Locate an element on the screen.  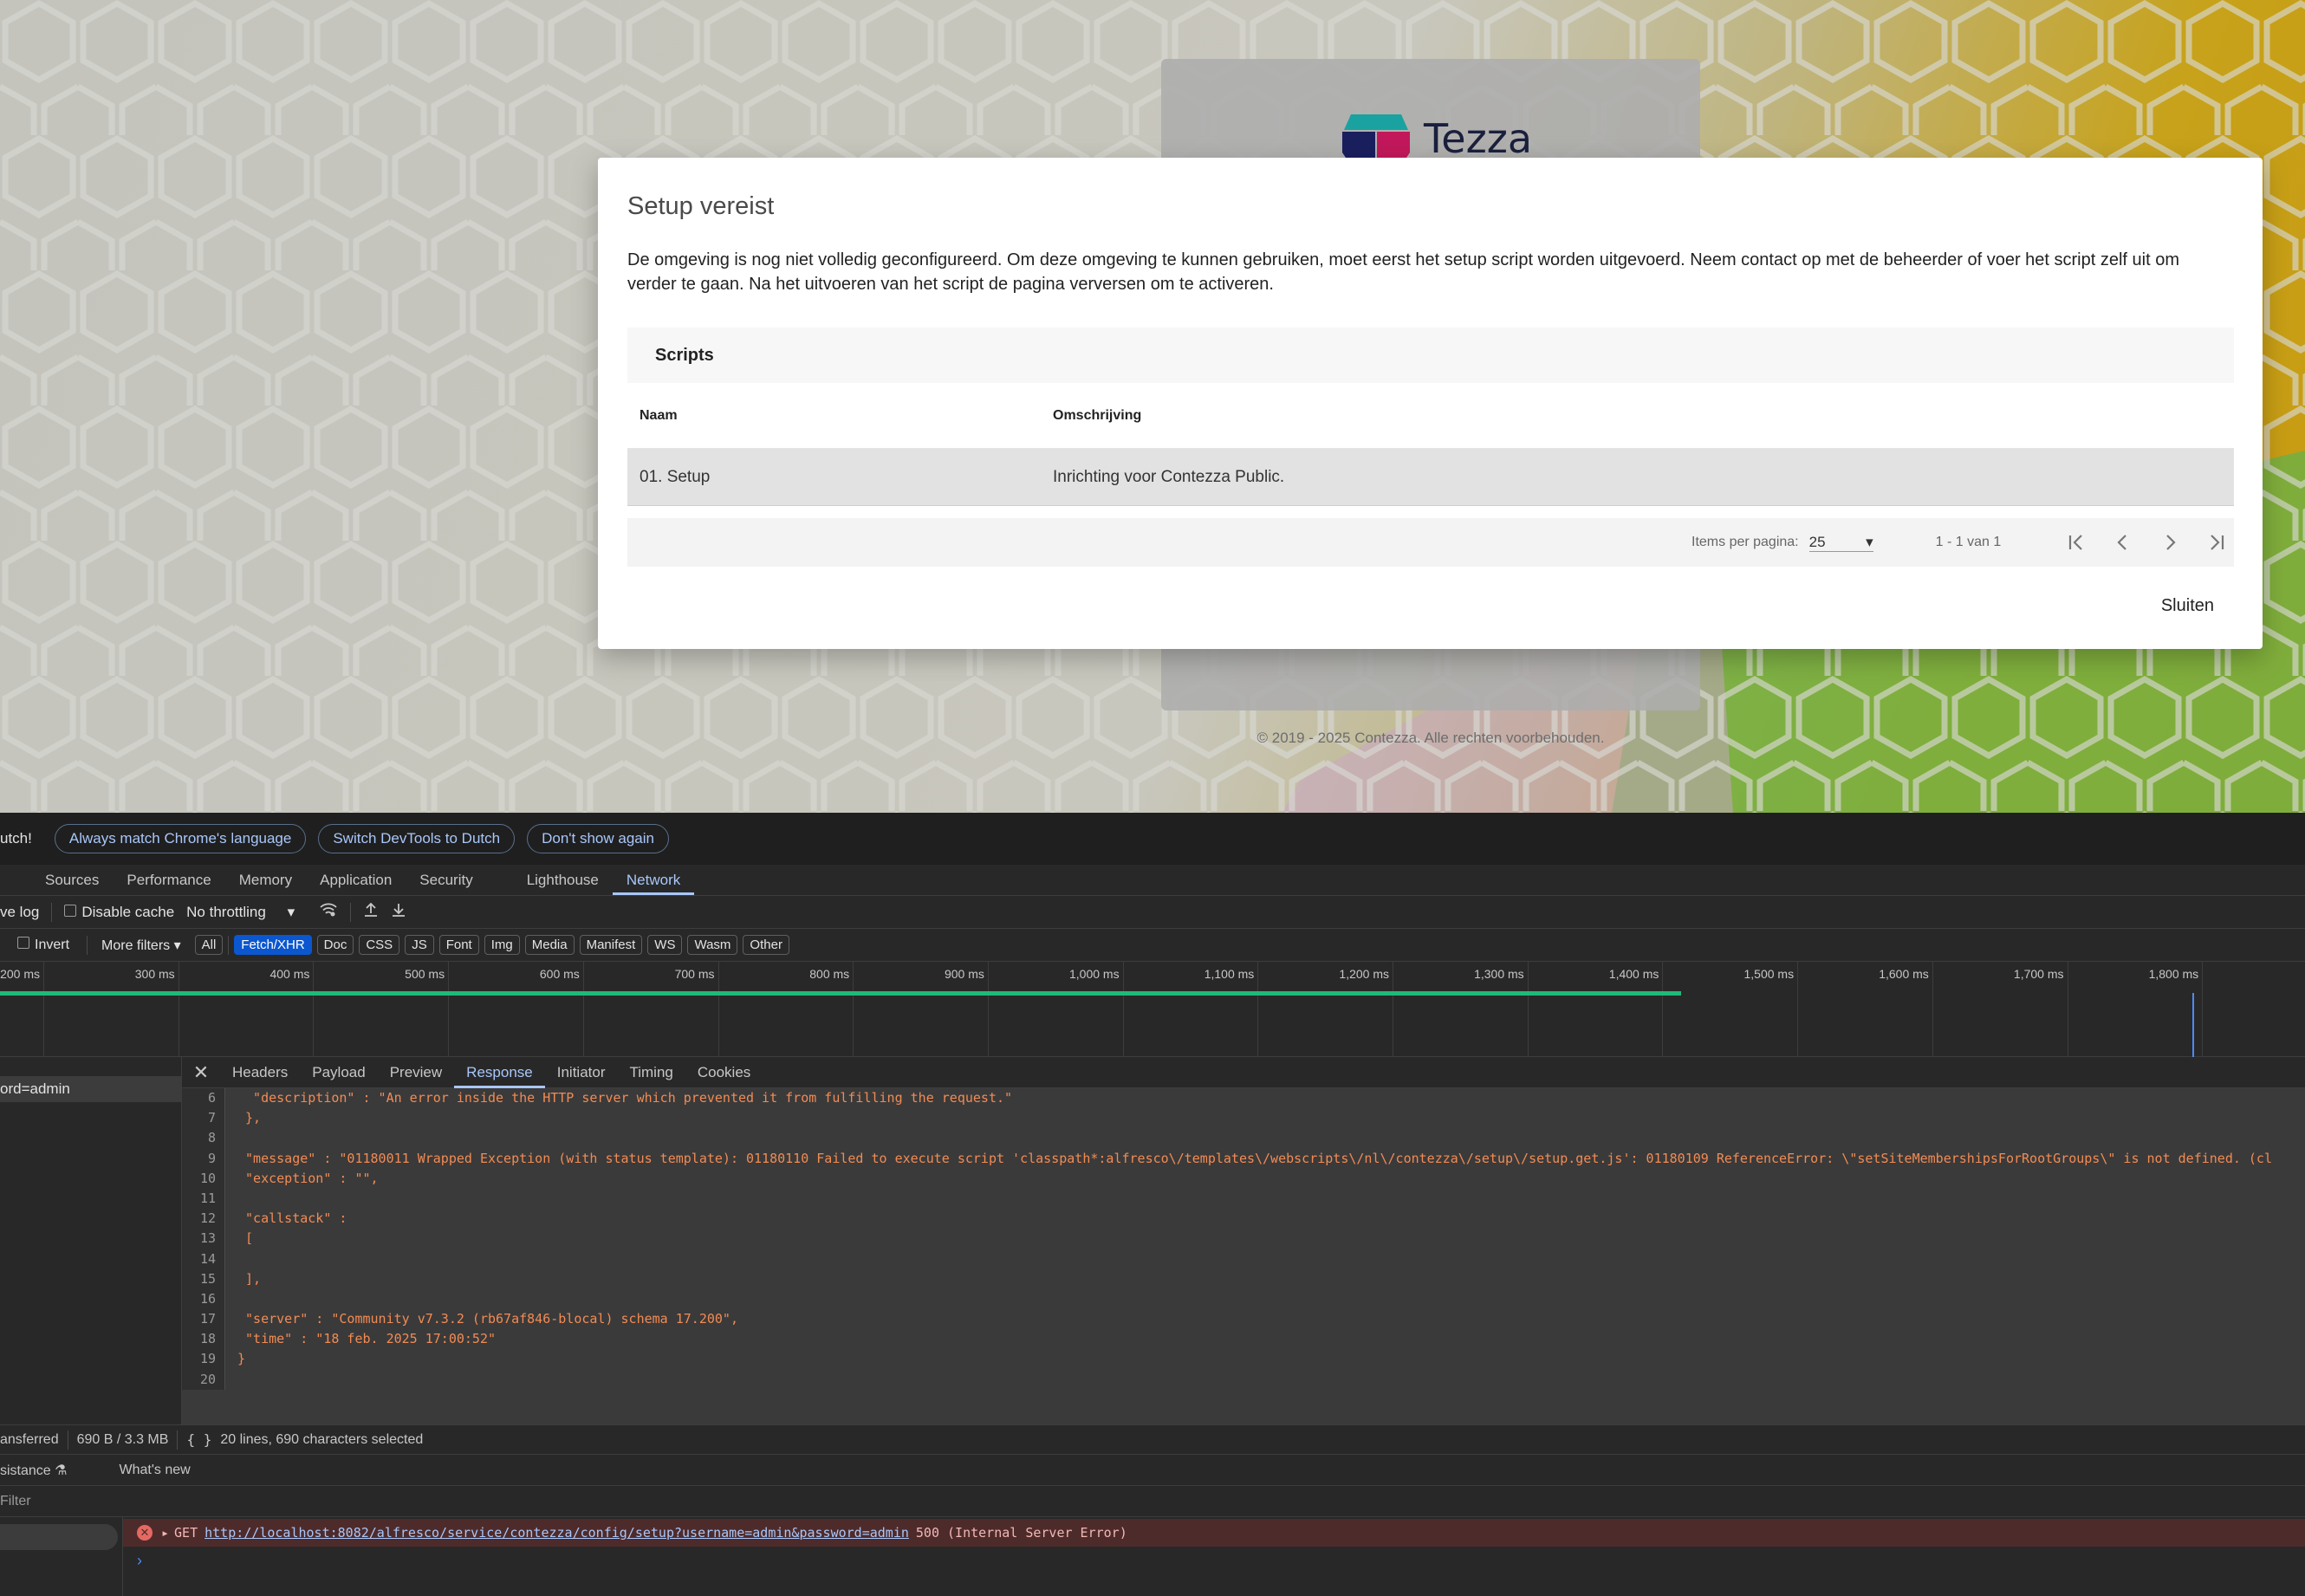
line-number: 16 is located at coordinates (203, 1299).